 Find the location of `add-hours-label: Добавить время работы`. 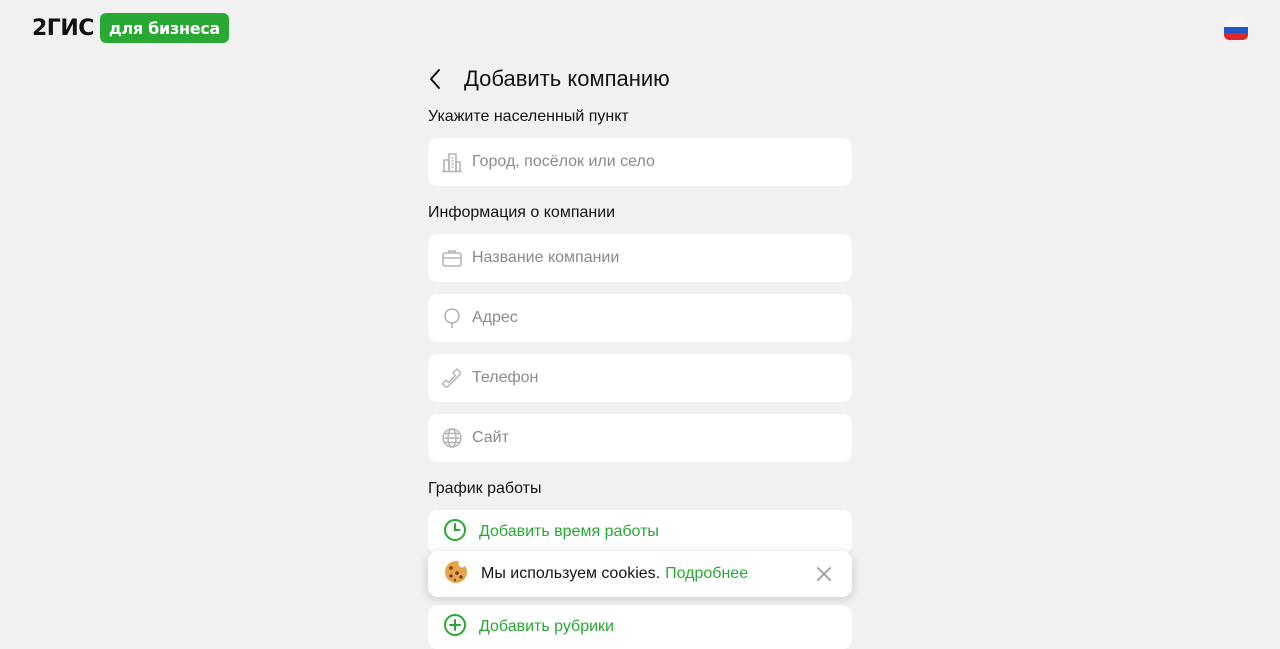

add-hours-label: Добавить время работы is located at coordinates (569, 531).